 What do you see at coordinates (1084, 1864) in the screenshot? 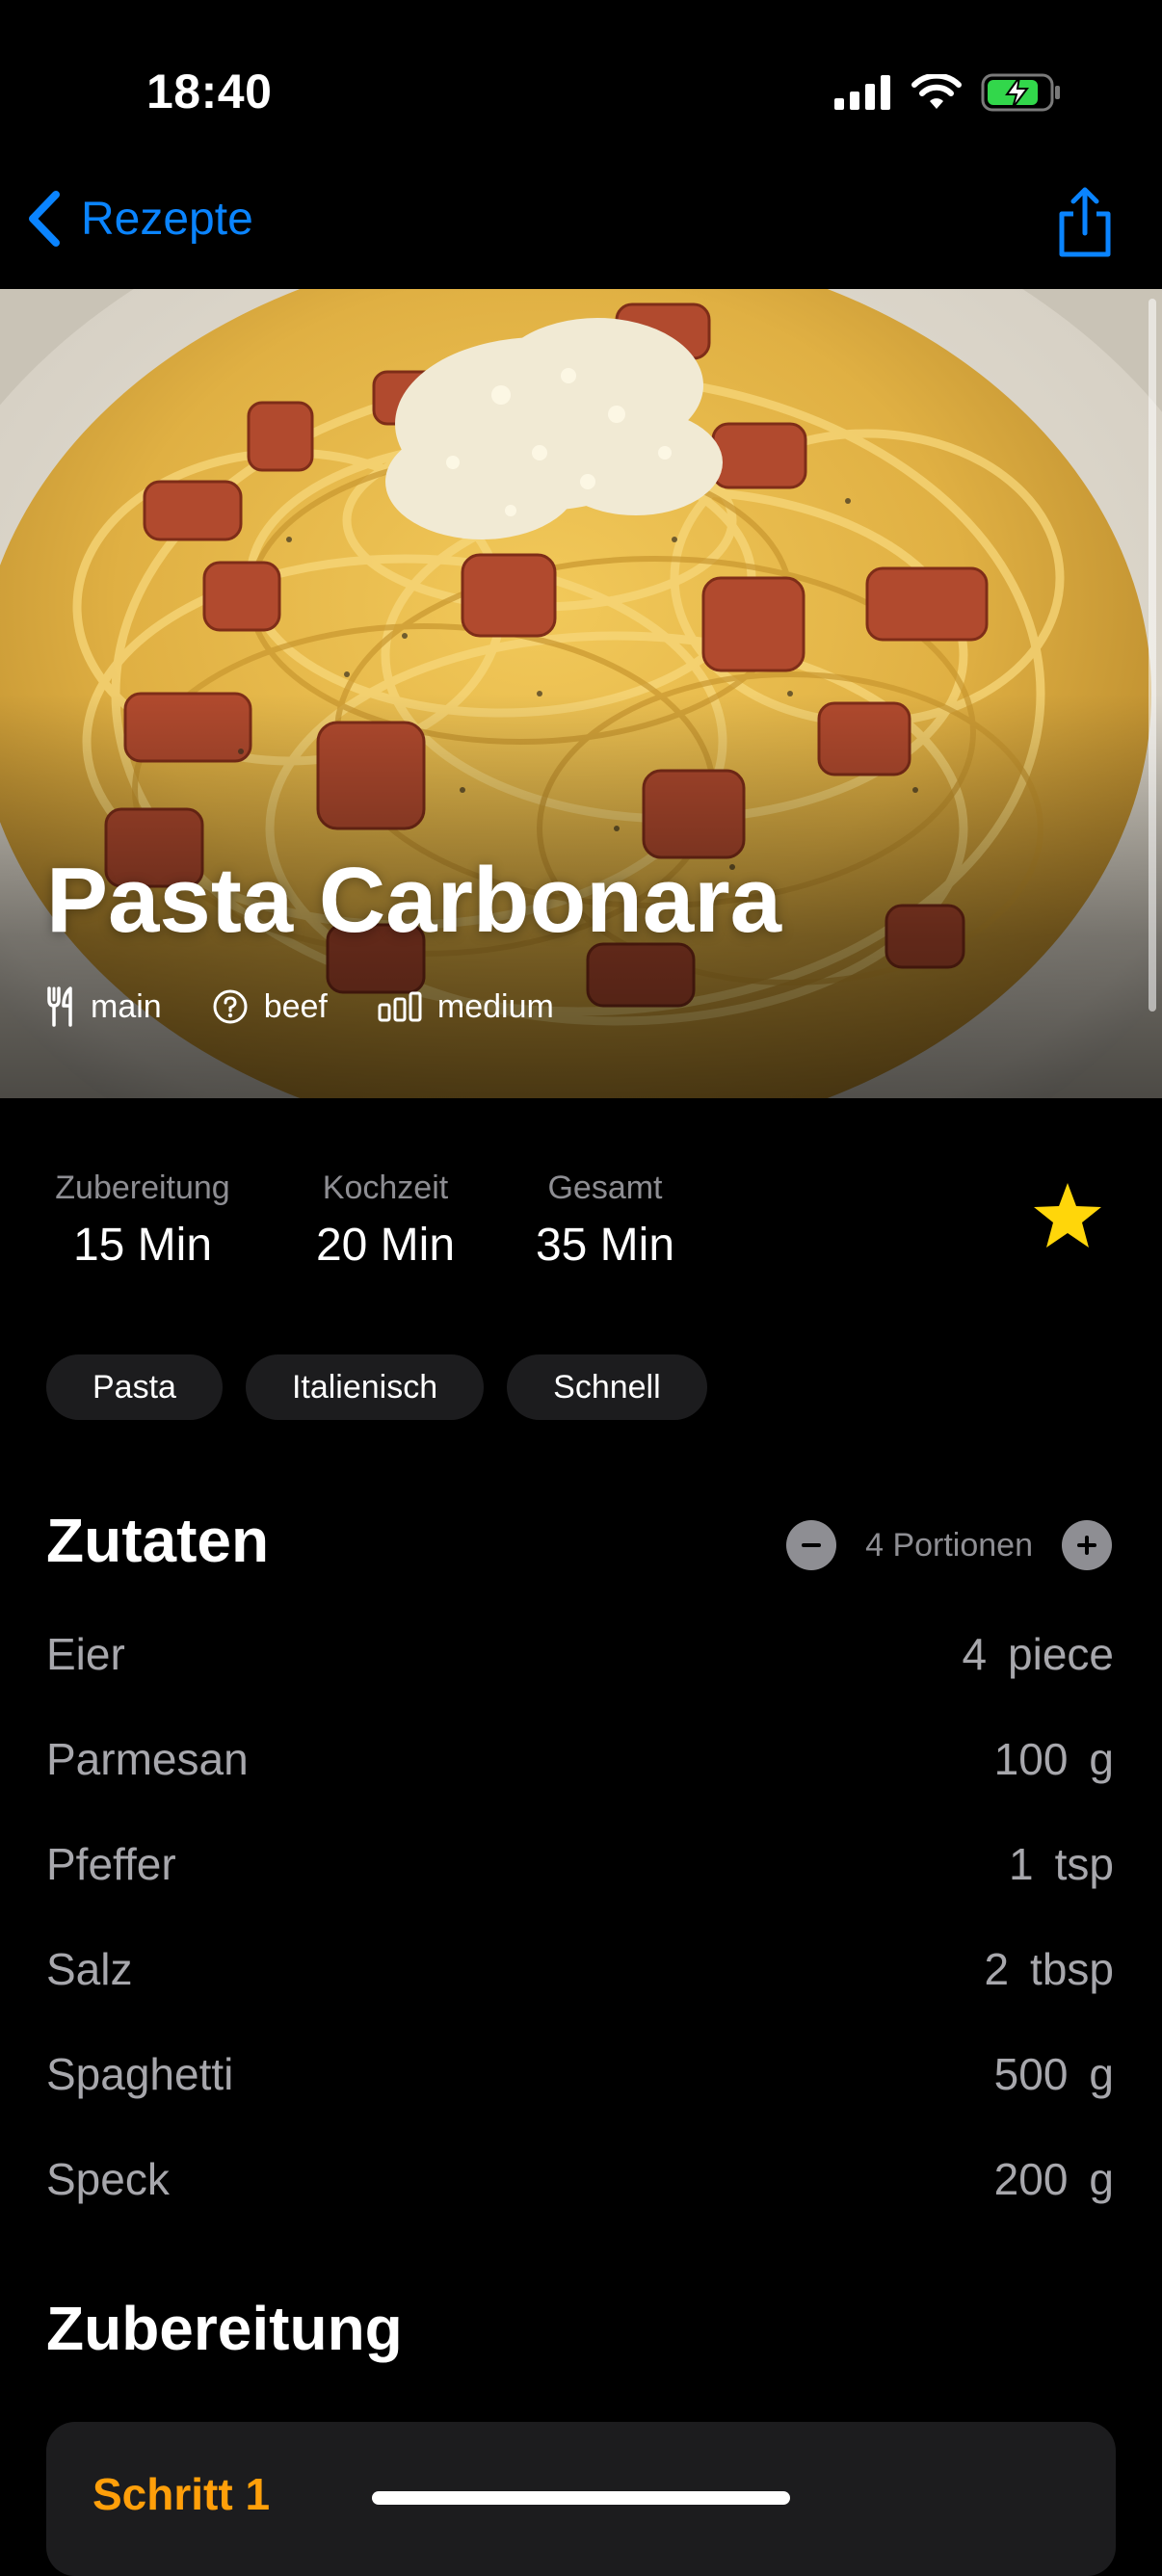
I see `ingredient-unit: tsp` at bounding box center [1084, 1864].